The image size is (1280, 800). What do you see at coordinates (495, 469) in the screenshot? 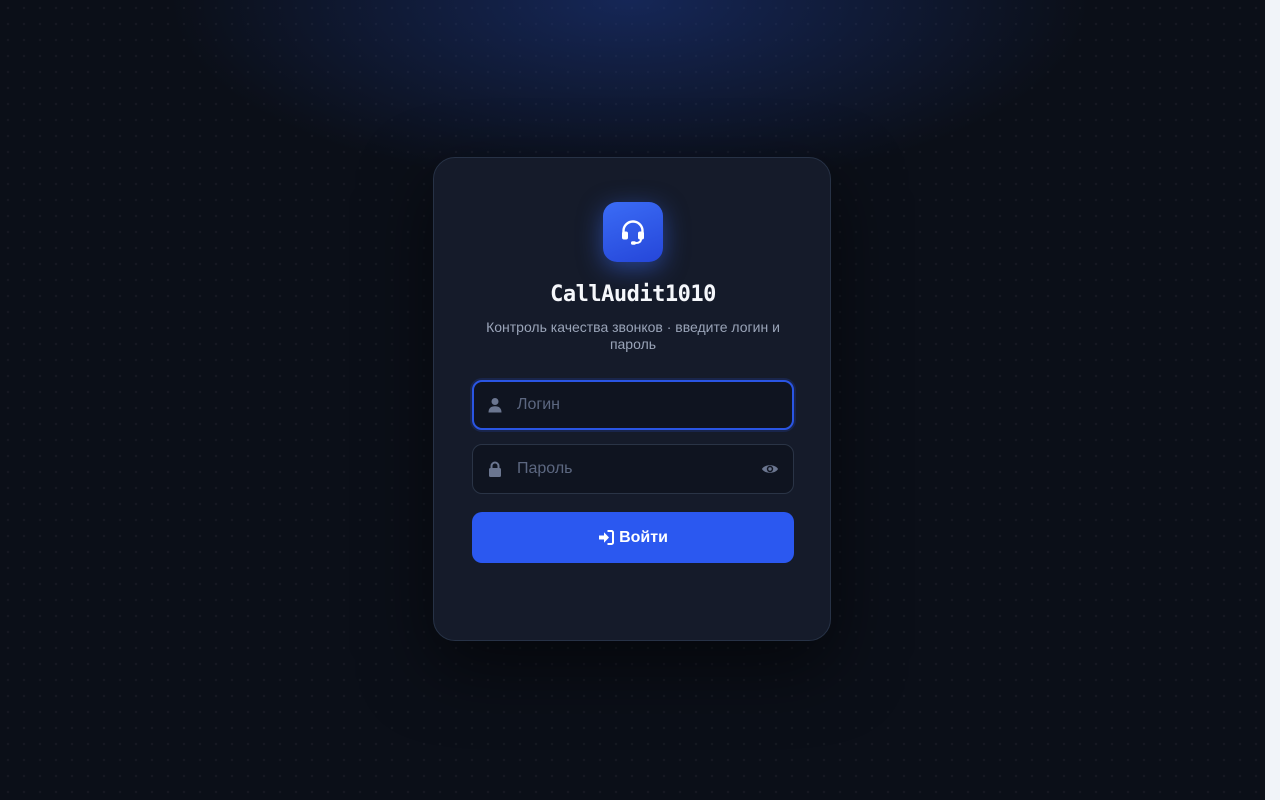
I see `lock-icon` at bounding box center [495, 469].